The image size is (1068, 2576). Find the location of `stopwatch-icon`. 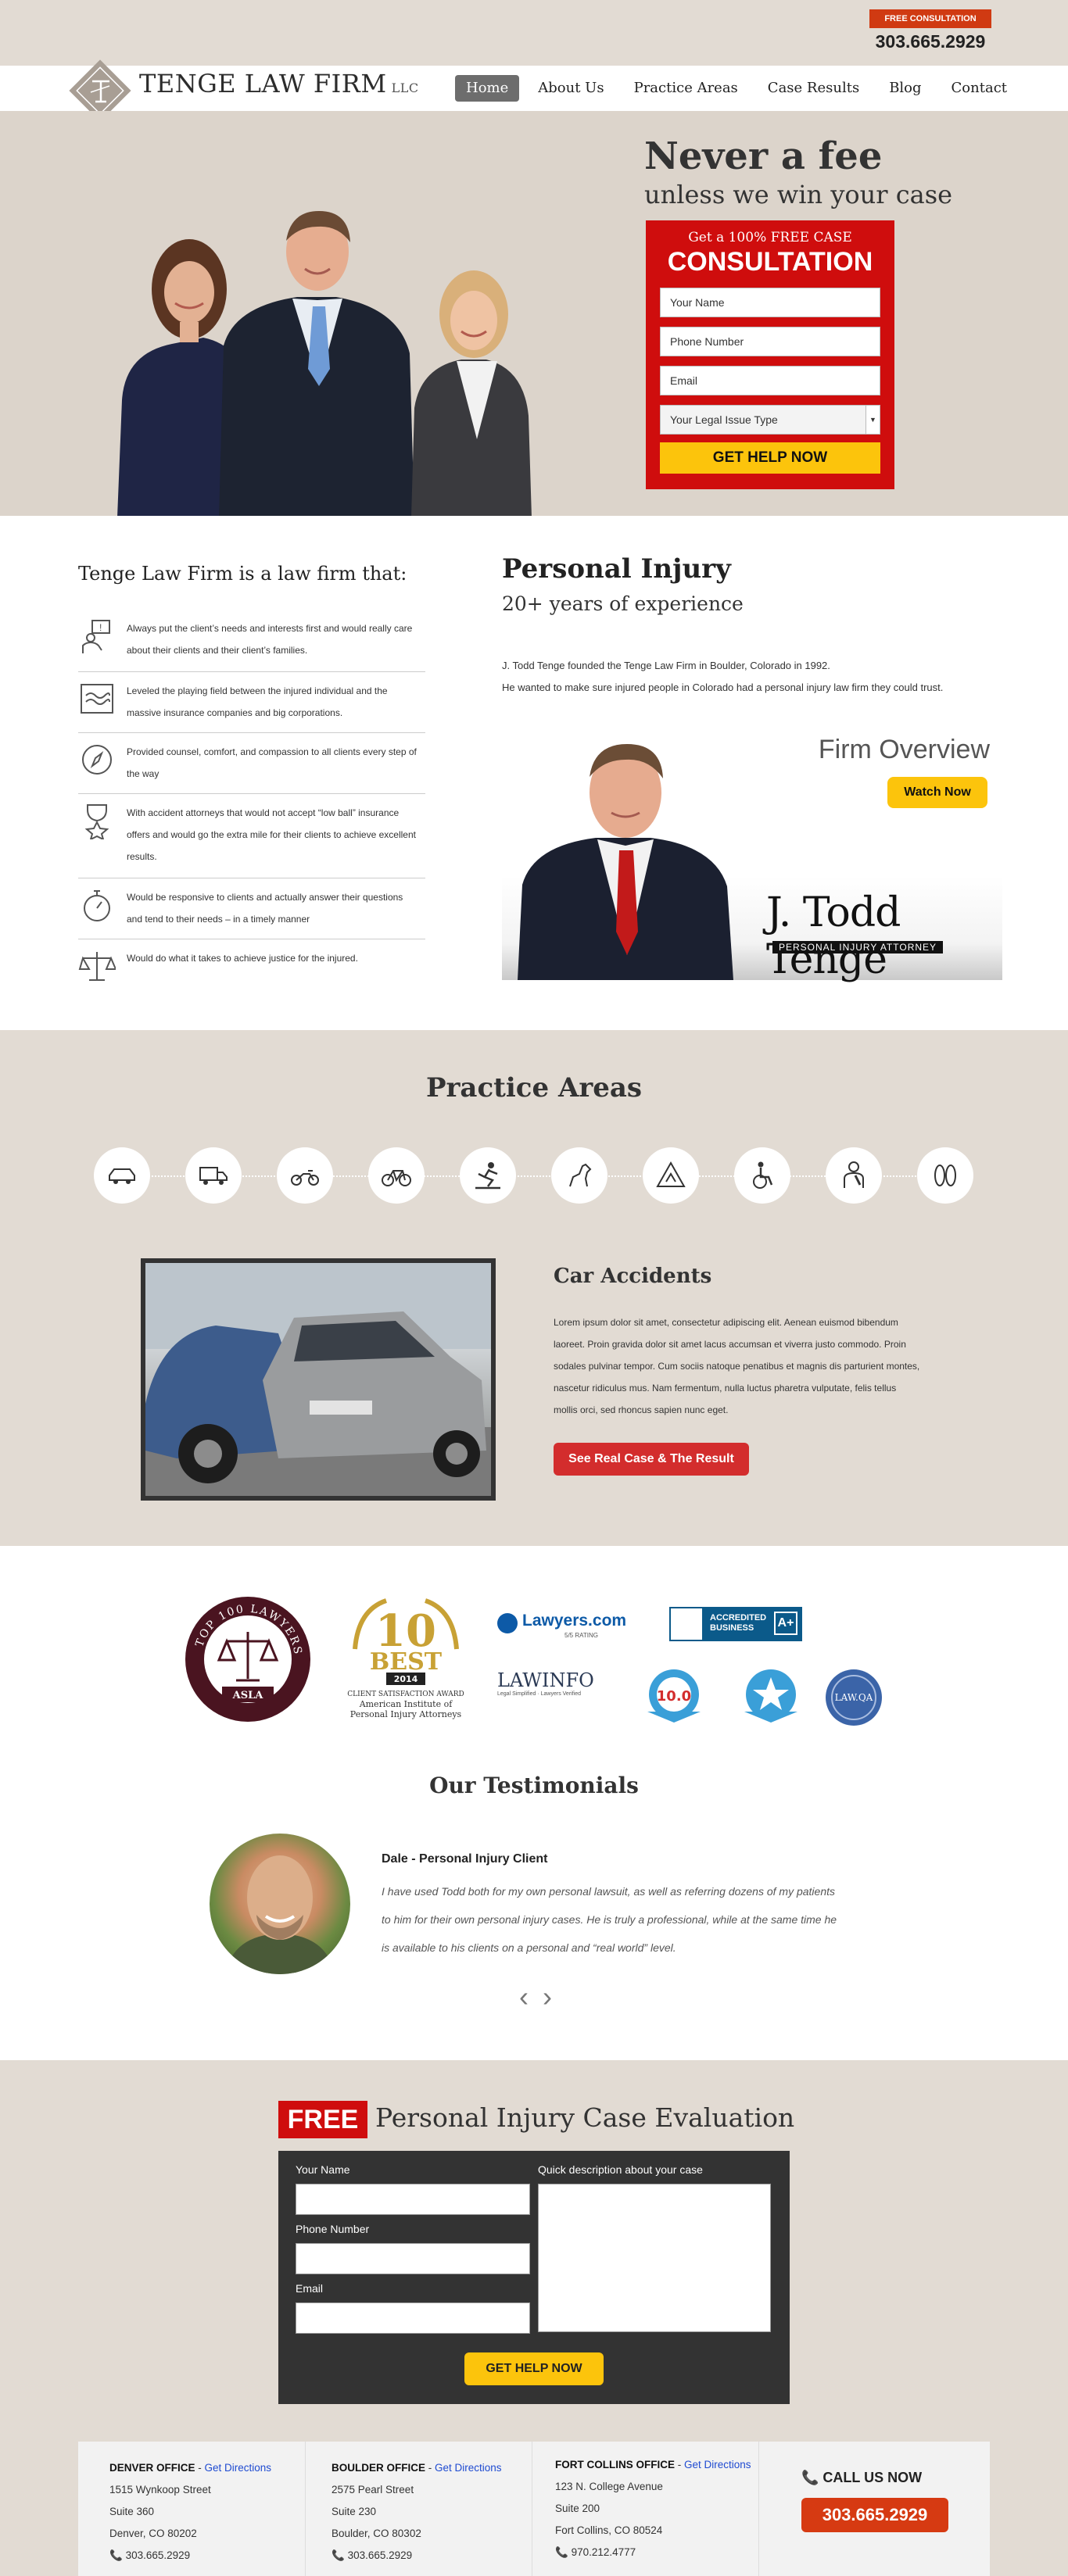

stopwatch-icon is located at coordinates (97, 905).